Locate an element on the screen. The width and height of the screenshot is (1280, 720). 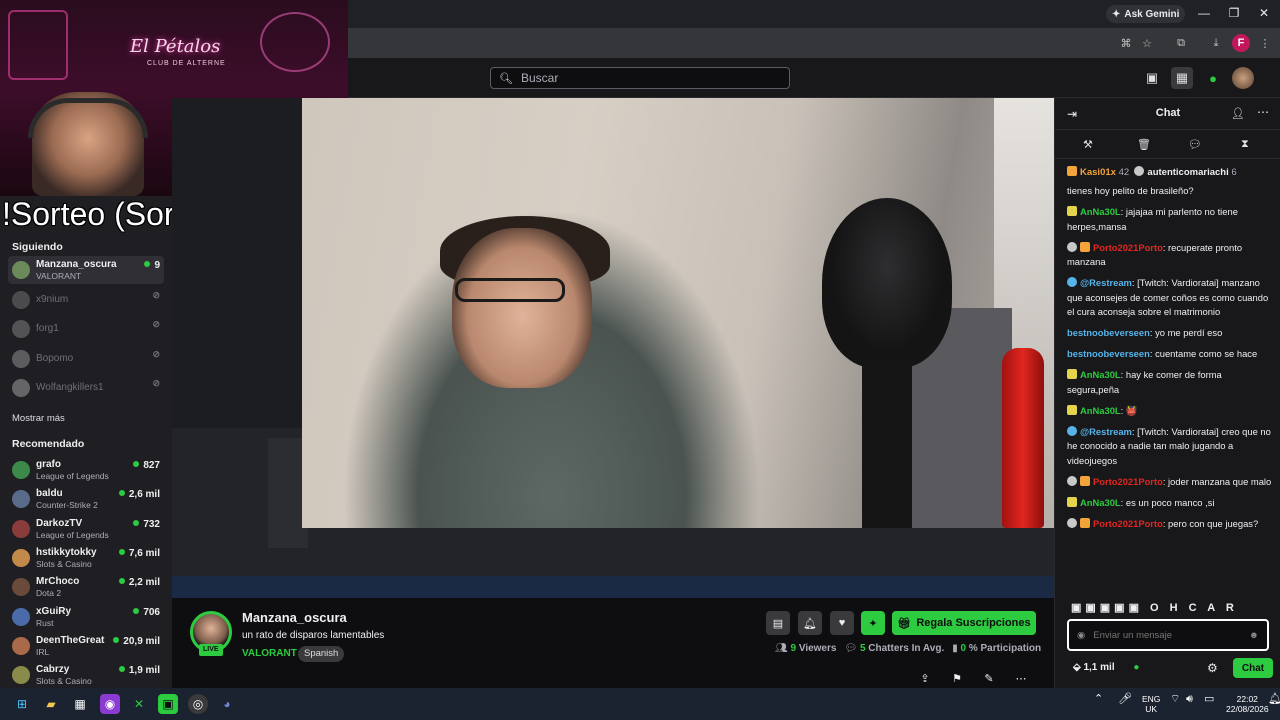
follow-heart-icon: ♥ is located at coordinates (842, 623).